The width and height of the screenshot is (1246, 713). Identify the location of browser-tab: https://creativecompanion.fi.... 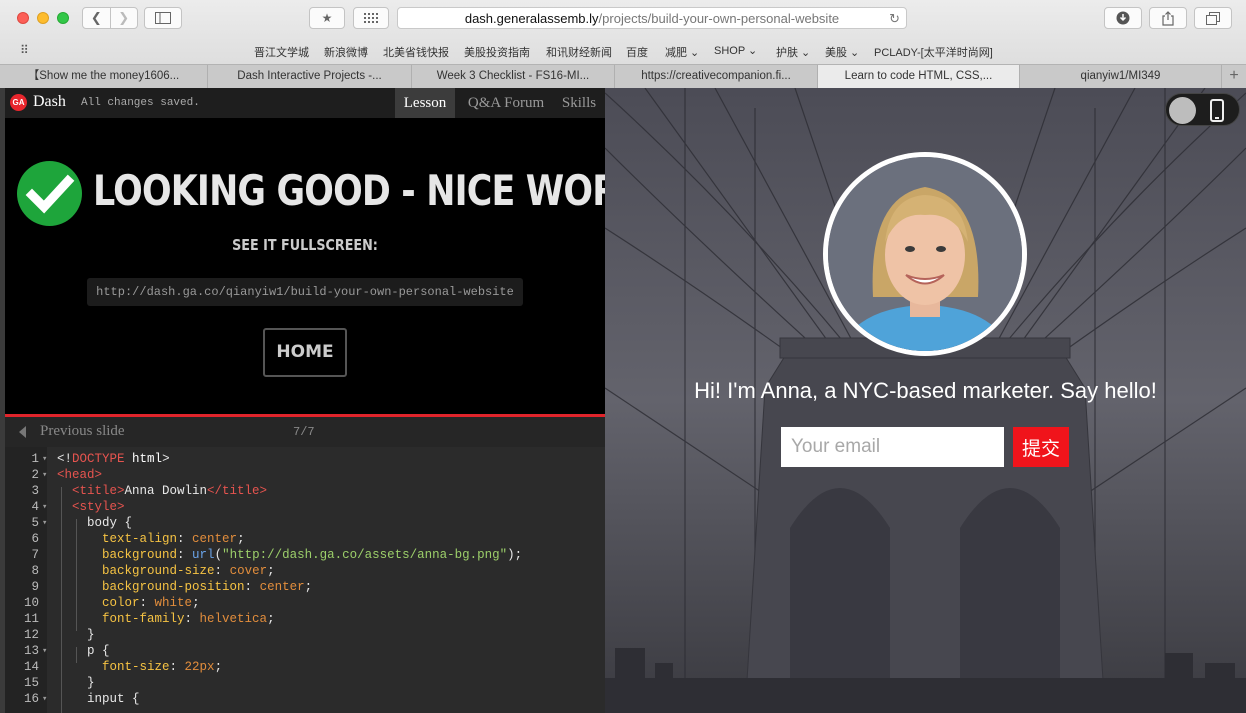
(716, 76).